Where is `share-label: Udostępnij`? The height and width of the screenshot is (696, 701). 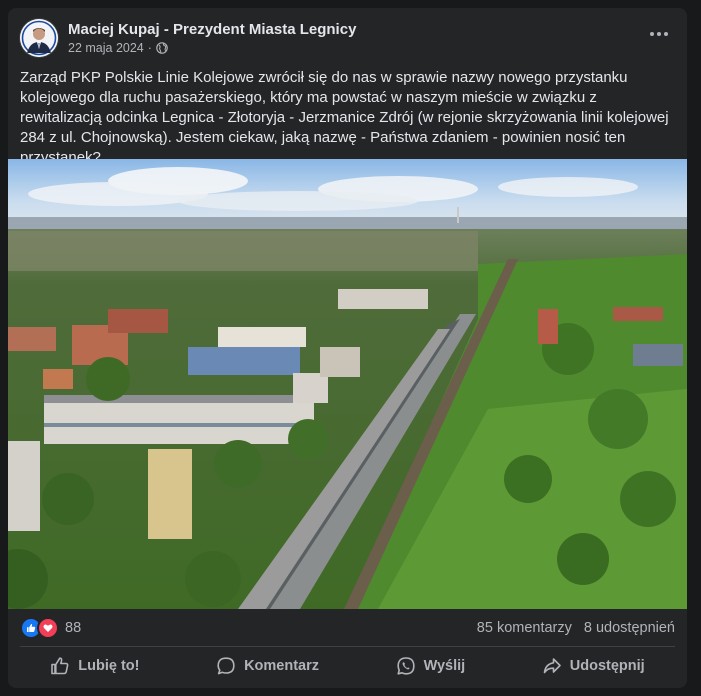
share-label: Udostępnij is located at coordinates (607, 666).